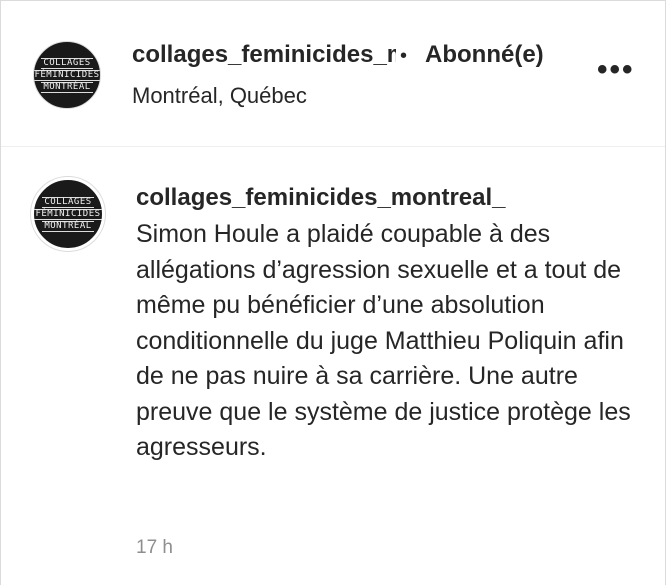 Image resolution: width=666 pixels, height=586 pixels. I want to click on avatar: COLLAGES FÉMINICIDES MONTRÉAL, so click(67, 75).